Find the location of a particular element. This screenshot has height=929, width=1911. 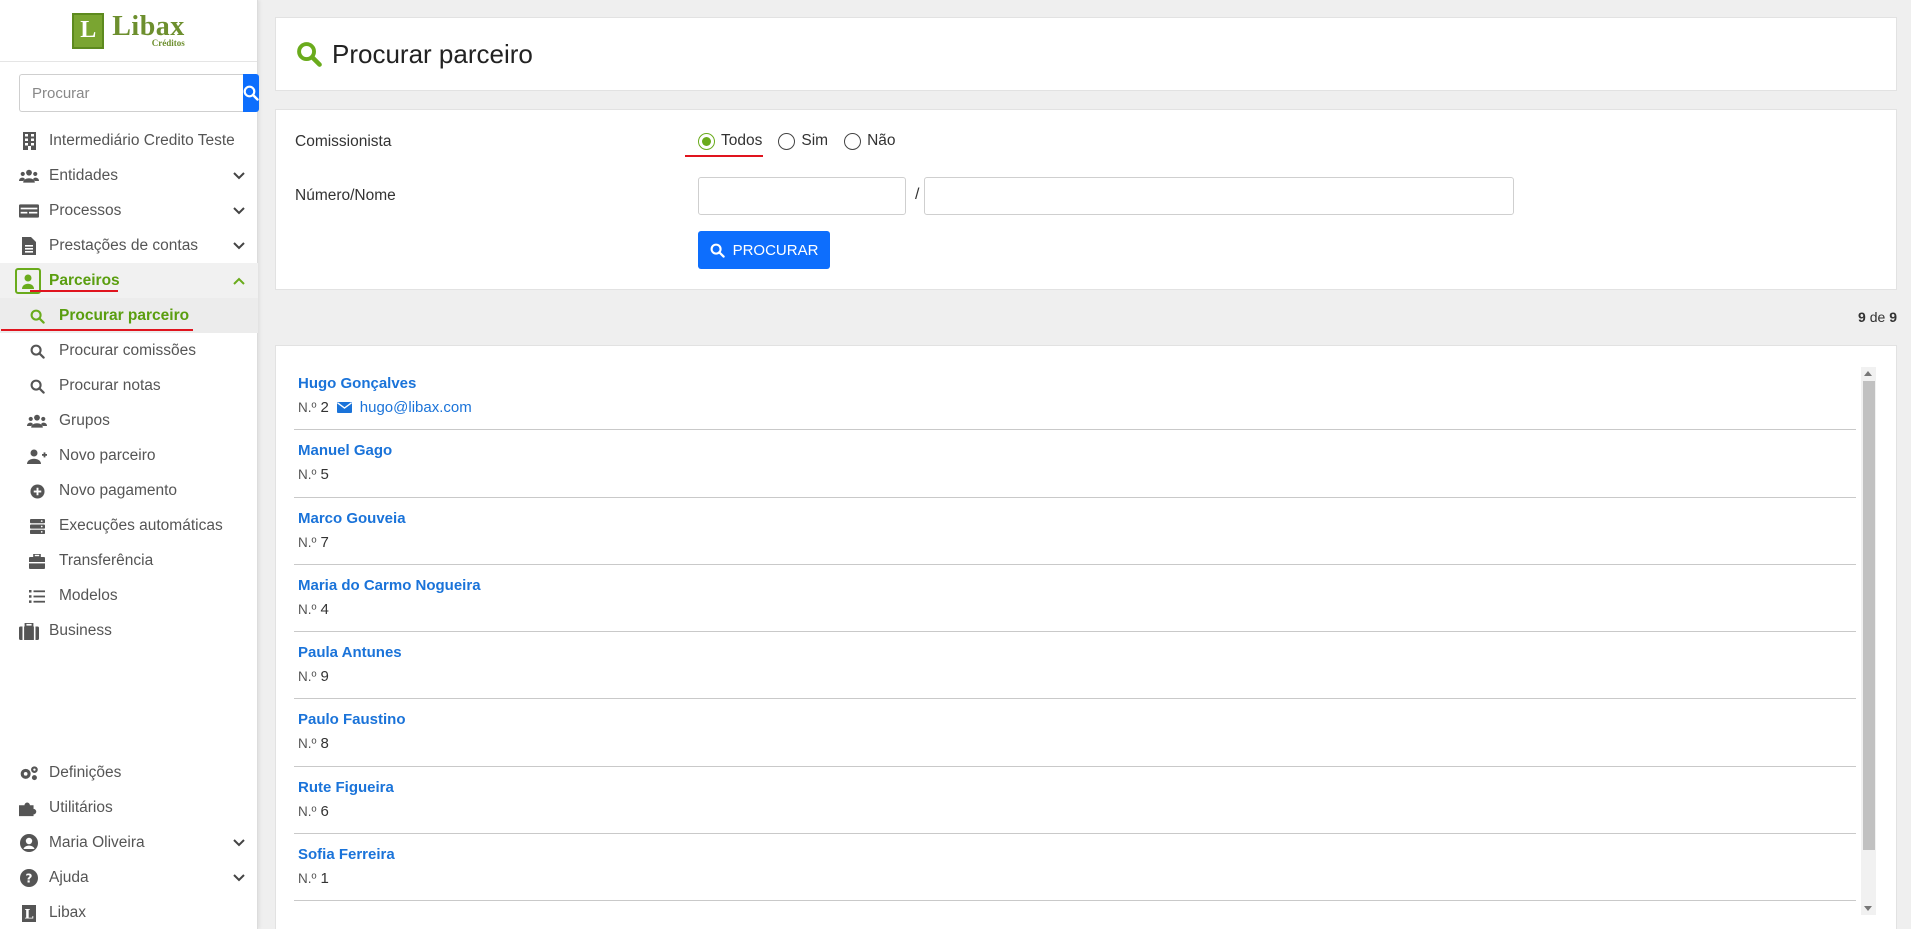

sidebar-subitem-procurar-comissoes: Procurar comissões is located at coordinates (129, 350).